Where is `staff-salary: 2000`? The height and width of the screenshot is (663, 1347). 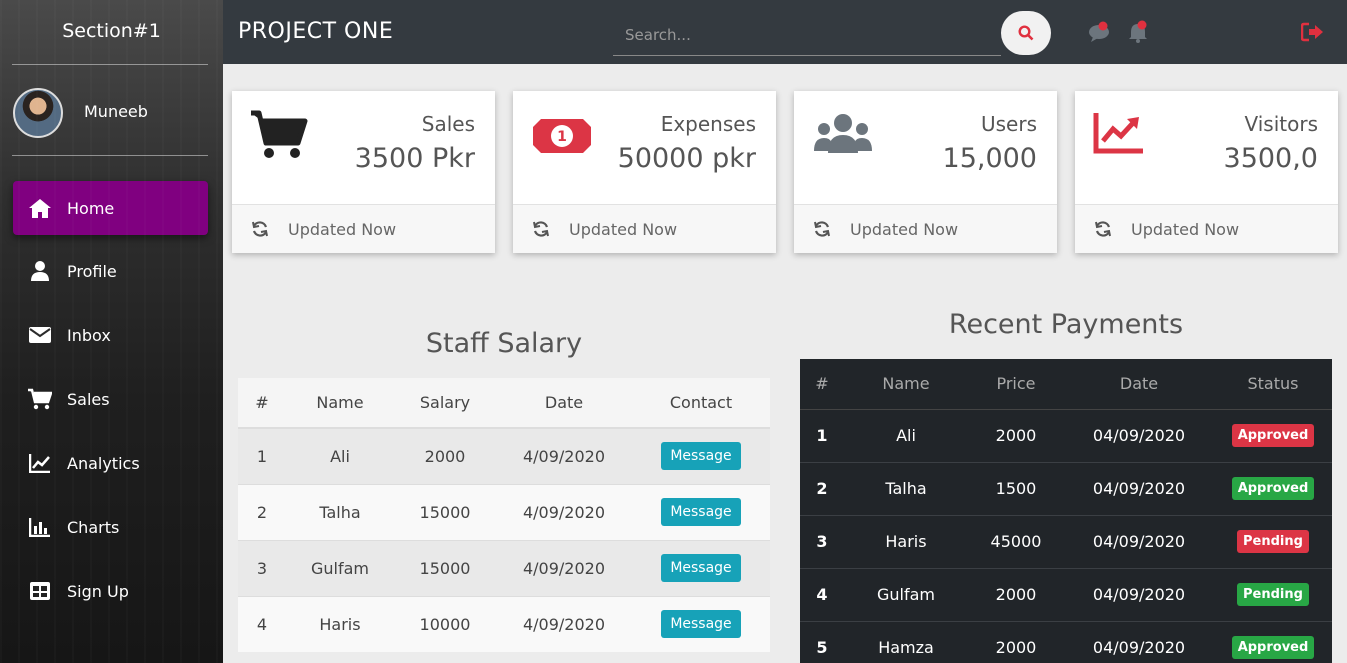 staff-salary: 2000 is located at coordinates (445, 455).